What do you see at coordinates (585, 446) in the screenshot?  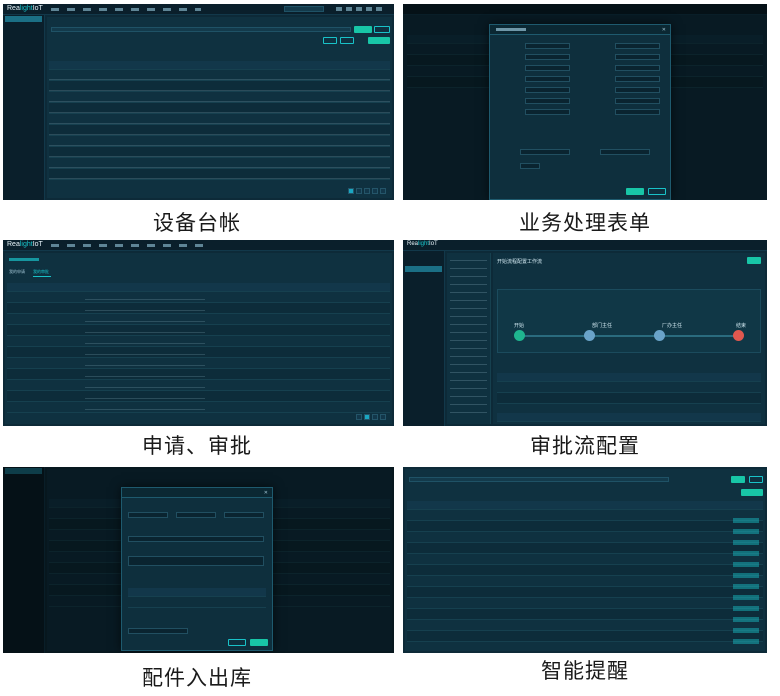 I see `caption-approval-flow-config: 审批流配置` at bounding box center [585, 446].